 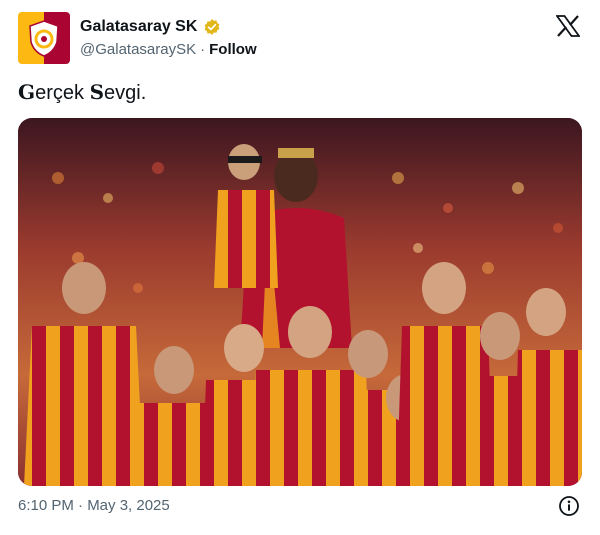 What do you see at coordinates (138, 49) in the screenshot?
I see `handle: @GalatasaraySK` at bounding box center [138, 49].